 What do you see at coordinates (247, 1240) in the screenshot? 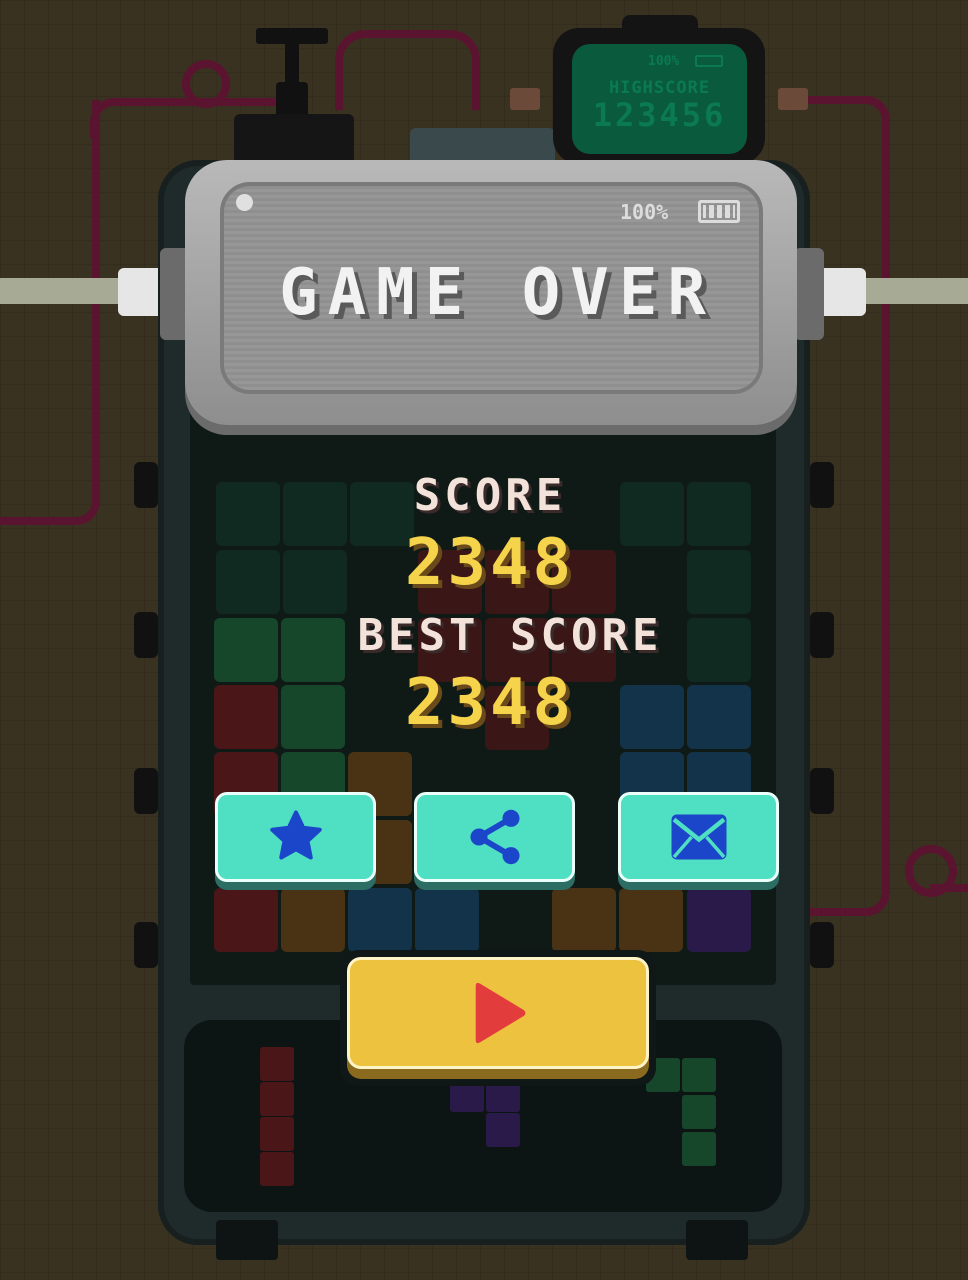
I see `device-foot-left` at bounding box center [247, 1240].